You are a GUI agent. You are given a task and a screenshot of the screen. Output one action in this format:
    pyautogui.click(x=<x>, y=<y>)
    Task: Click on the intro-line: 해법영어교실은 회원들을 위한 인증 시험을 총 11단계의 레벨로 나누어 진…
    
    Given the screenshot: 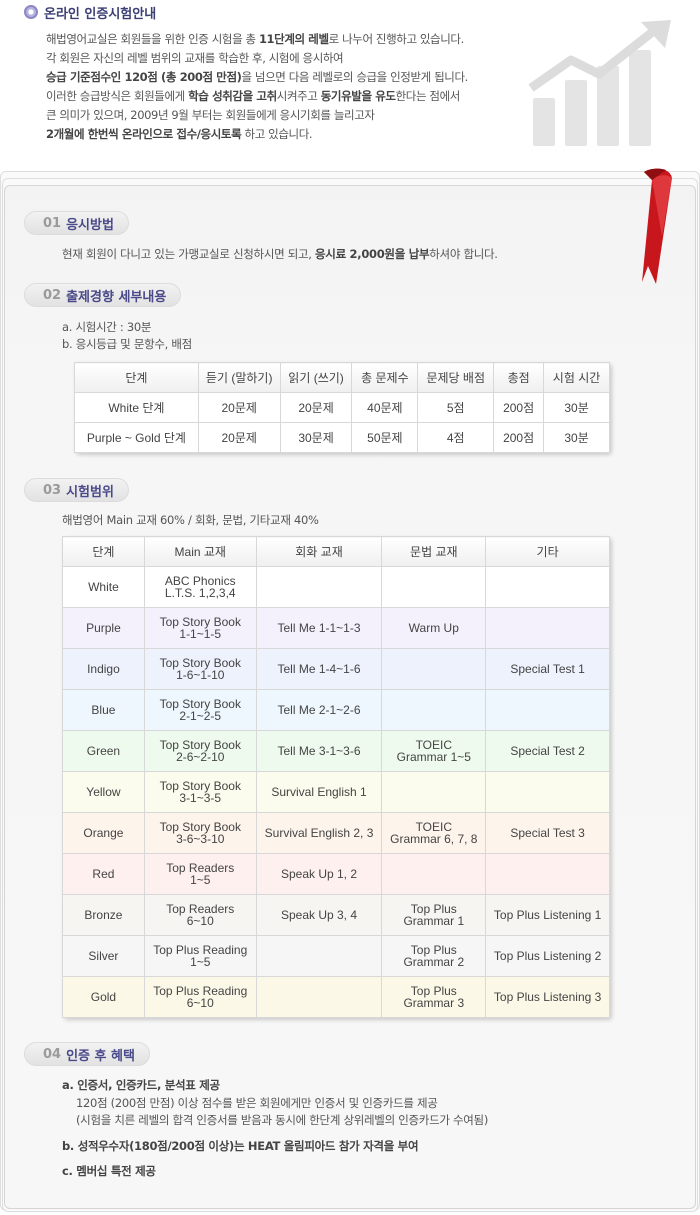 What is the action you would take?
    pyautogui.click(x=281, y=39)
    